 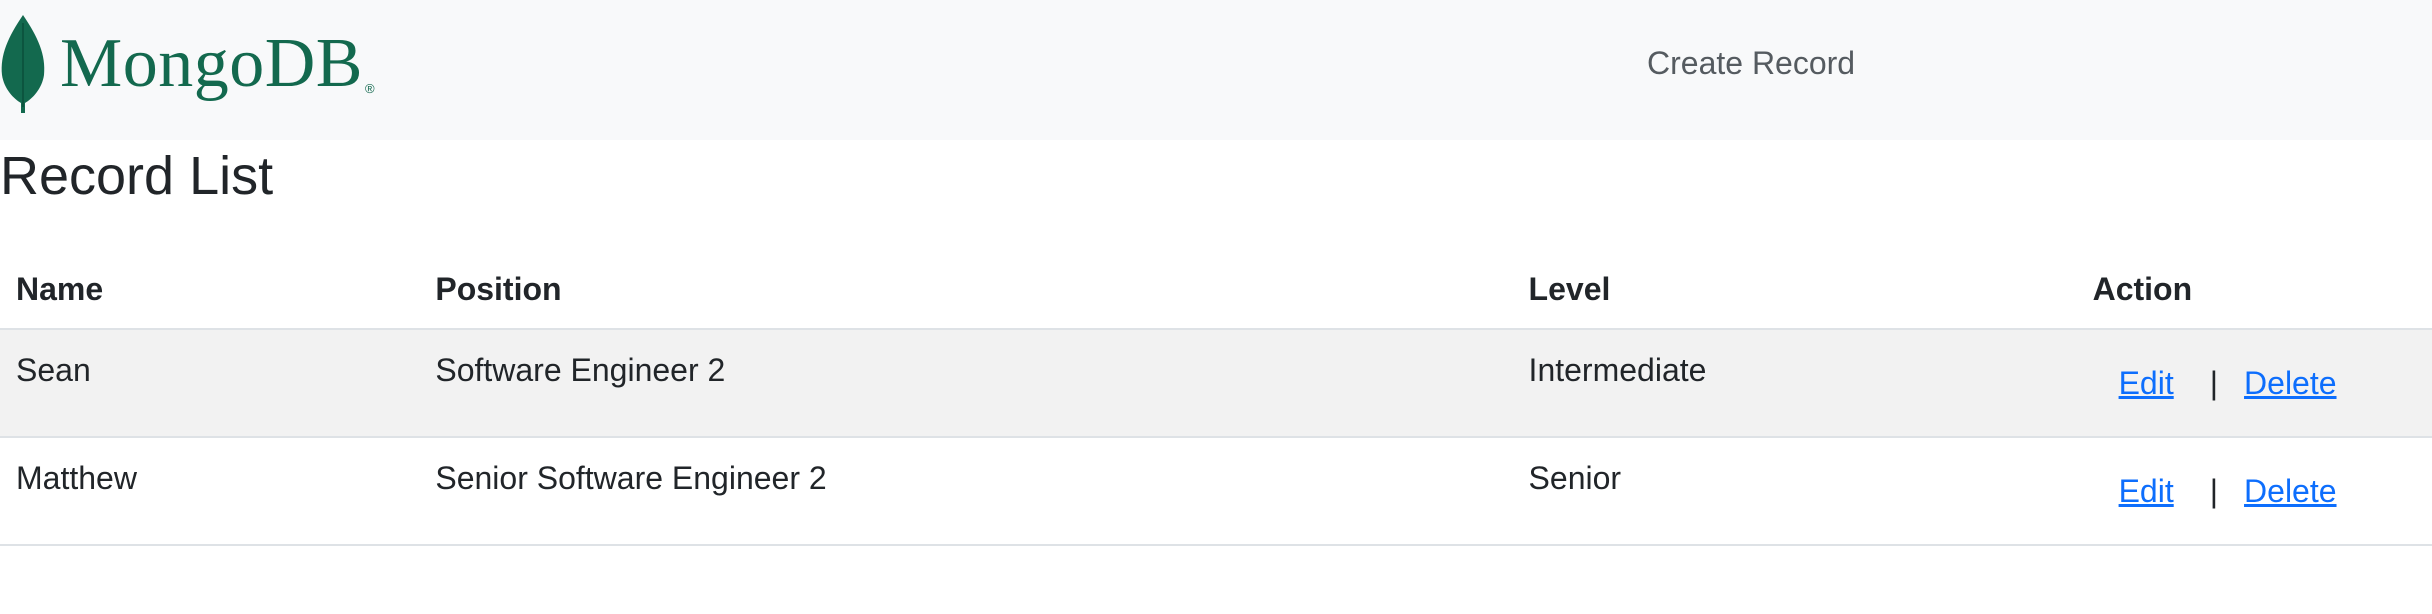 What do you see at coordinates (966, 383) in the screenshot?
I see `cell-position: Software Engineer 2` at bounding box center [966, 383].